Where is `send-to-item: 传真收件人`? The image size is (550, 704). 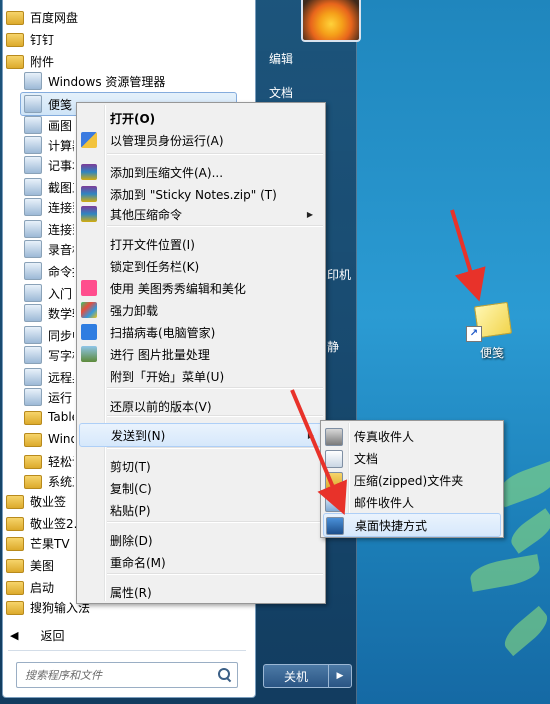 send-to-item: 传真收件人 is located at coordinates (411, 436).